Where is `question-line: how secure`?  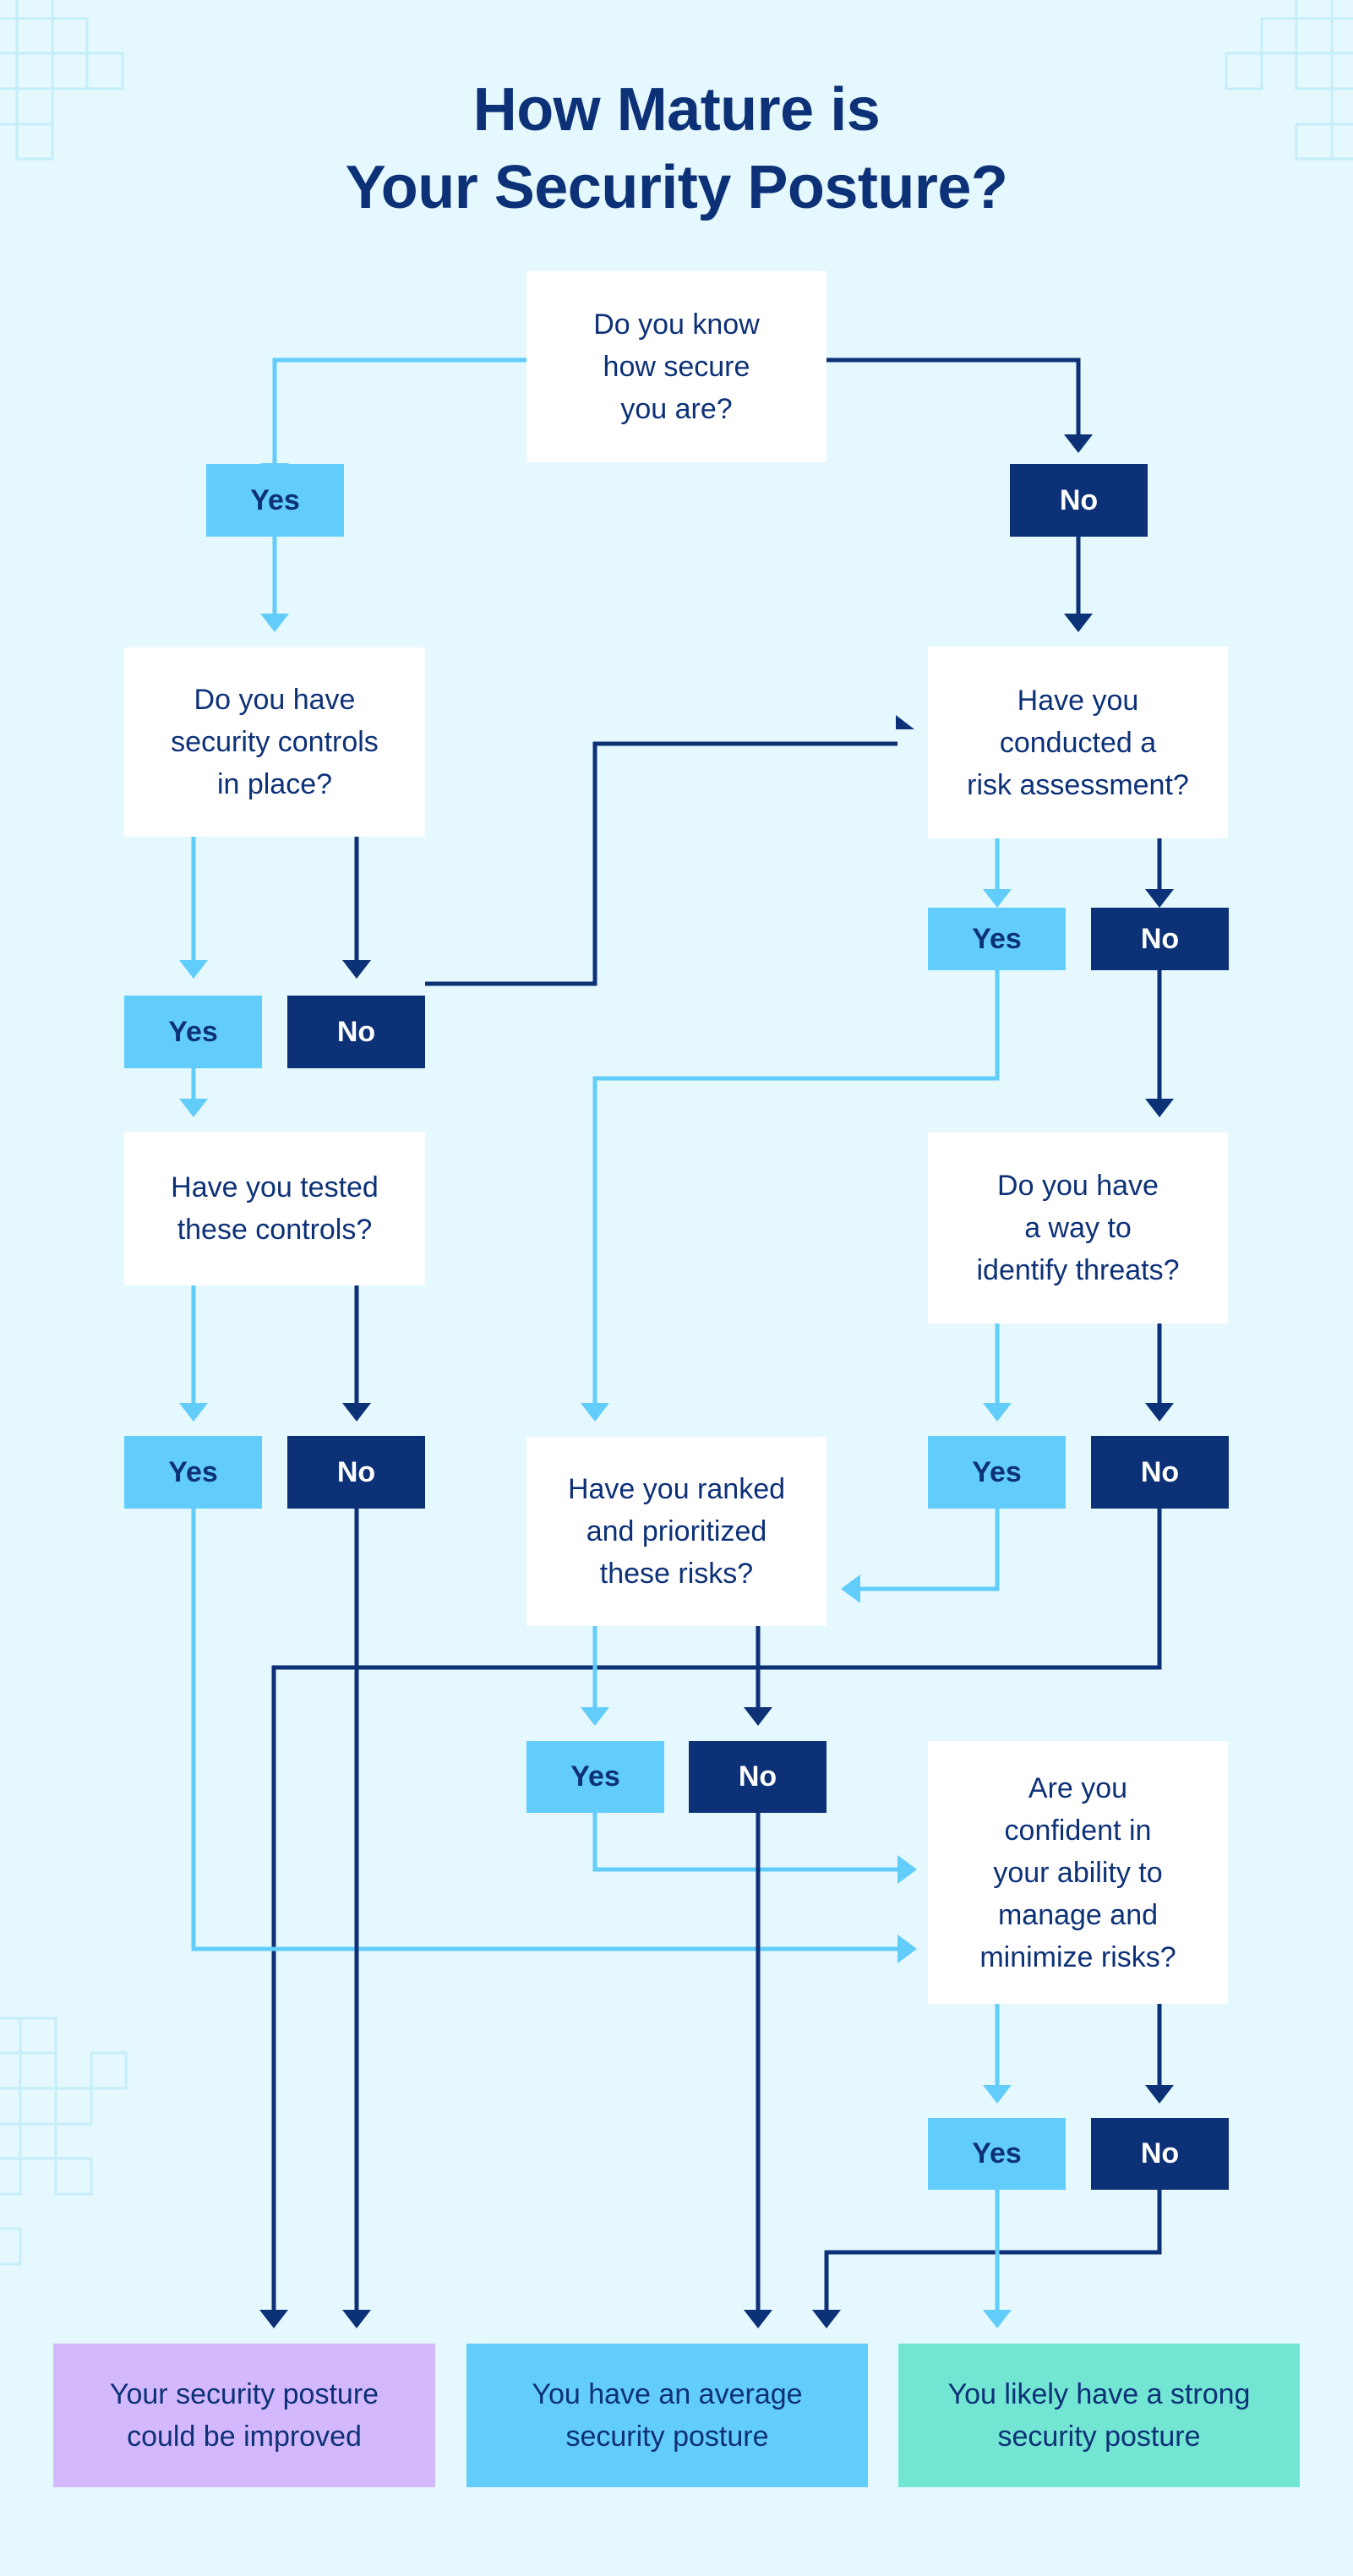
question-line: how secure is located at coordinates (676, 367).